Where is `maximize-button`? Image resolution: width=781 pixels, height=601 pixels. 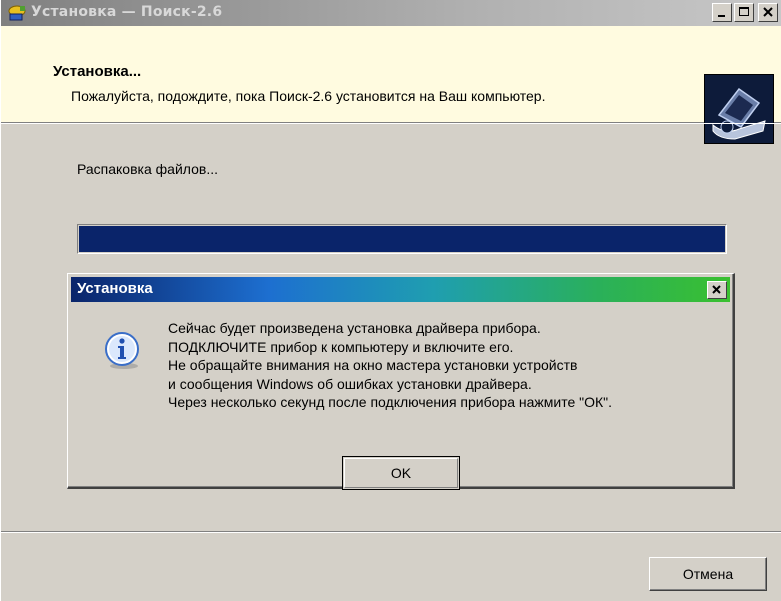
maximize-button is located at coordinates (744, 12).